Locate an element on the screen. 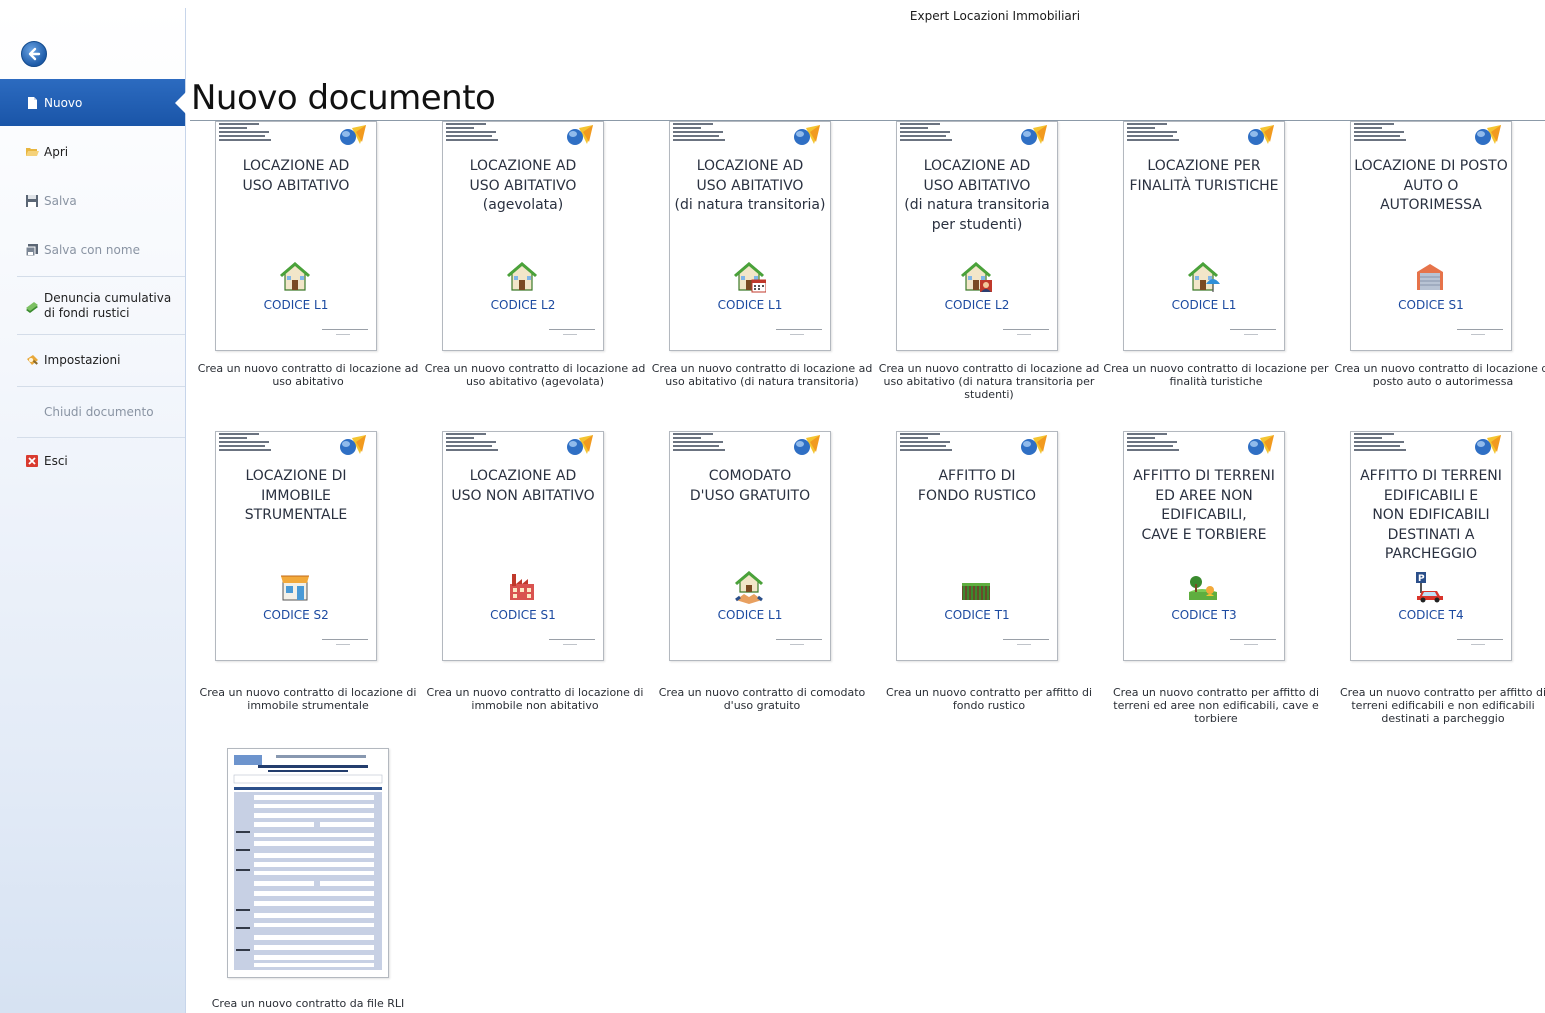  field-icon is located at coordinates (976, 591).